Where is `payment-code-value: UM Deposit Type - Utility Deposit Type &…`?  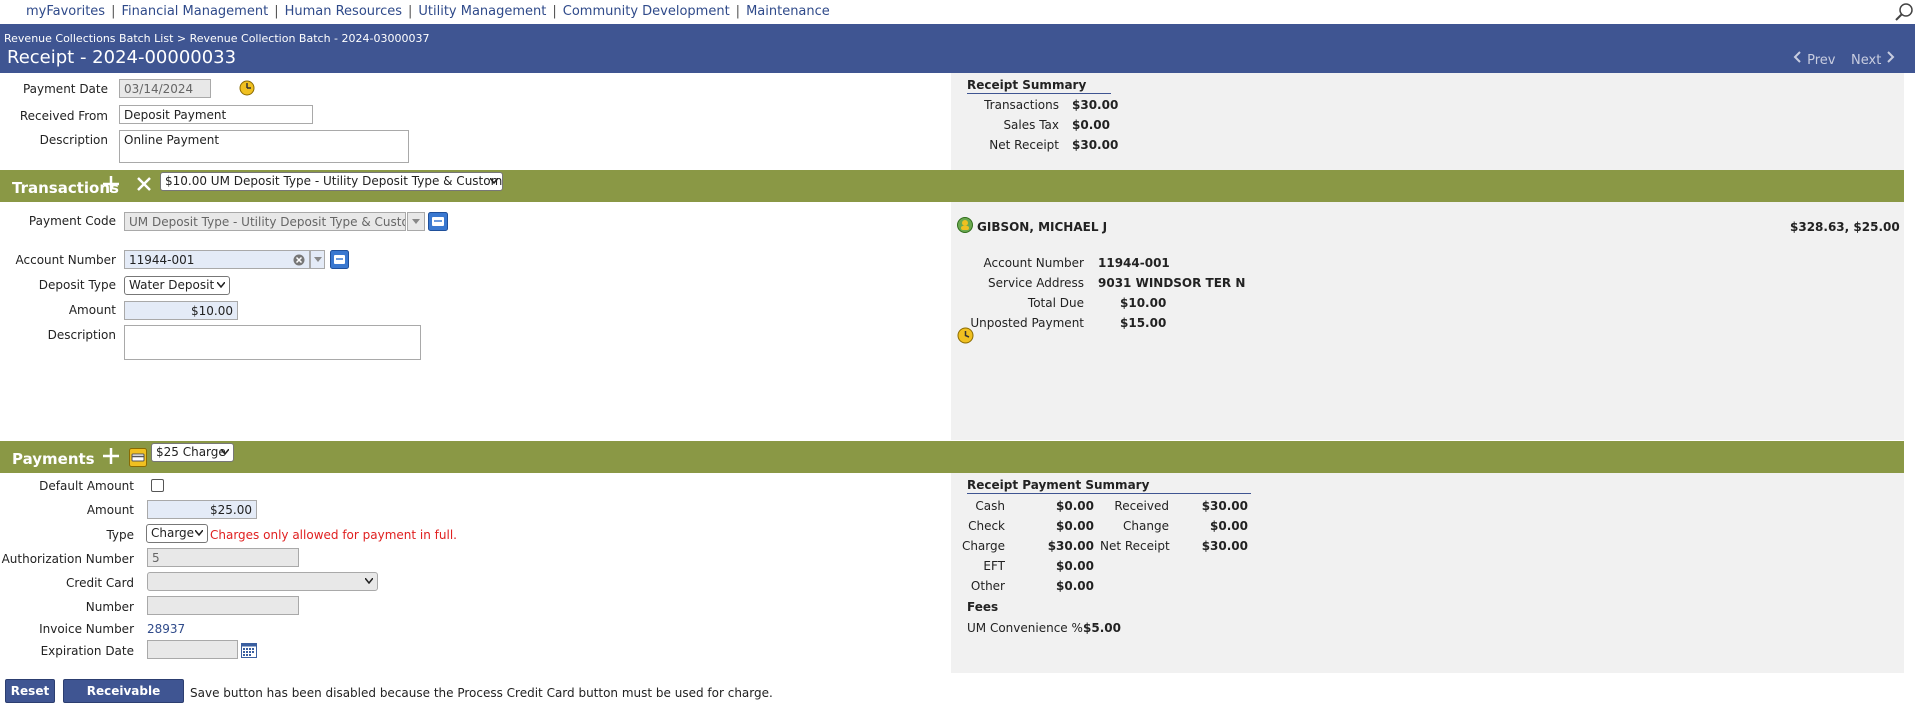 payment-code-value: UM Deposit Type - Utility Deposit Type &… is located at coordinates (267, 222).